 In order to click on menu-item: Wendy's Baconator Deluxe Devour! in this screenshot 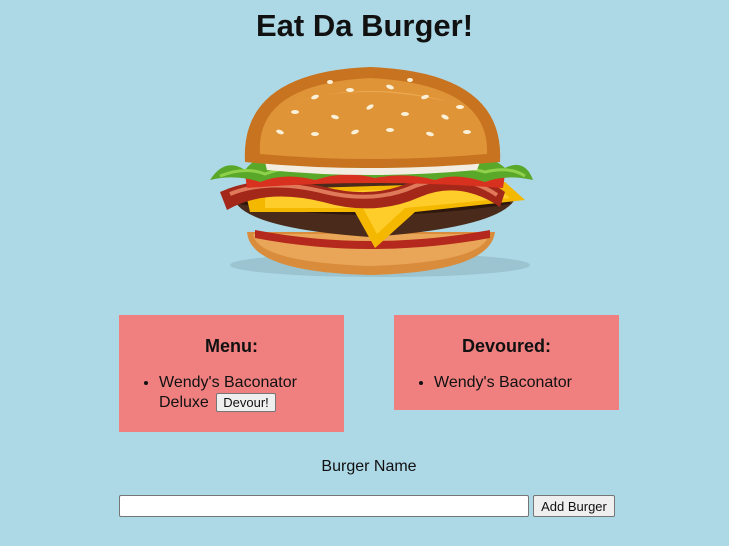, I will do `click(241, 393)`.